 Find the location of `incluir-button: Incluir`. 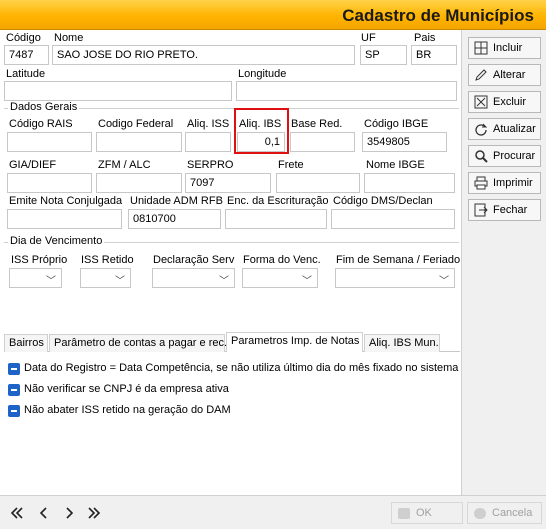

incluir-button: Incluir is located at coordinates (504, 48).